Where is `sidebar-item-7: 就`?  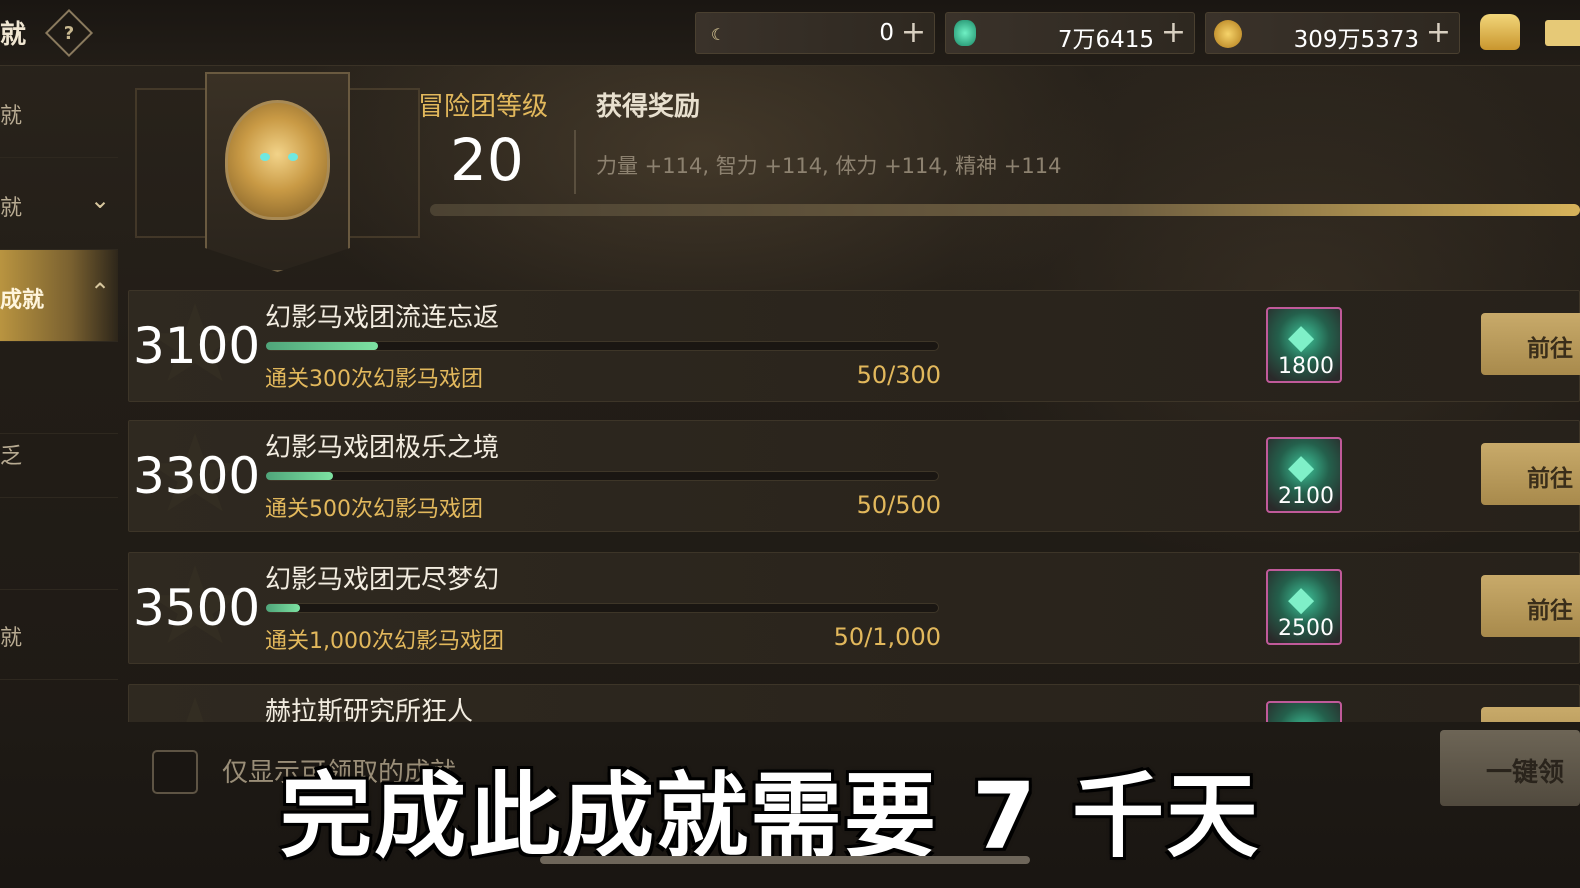
sidebar-item-7: 就 is located at coordinates (59, 634).